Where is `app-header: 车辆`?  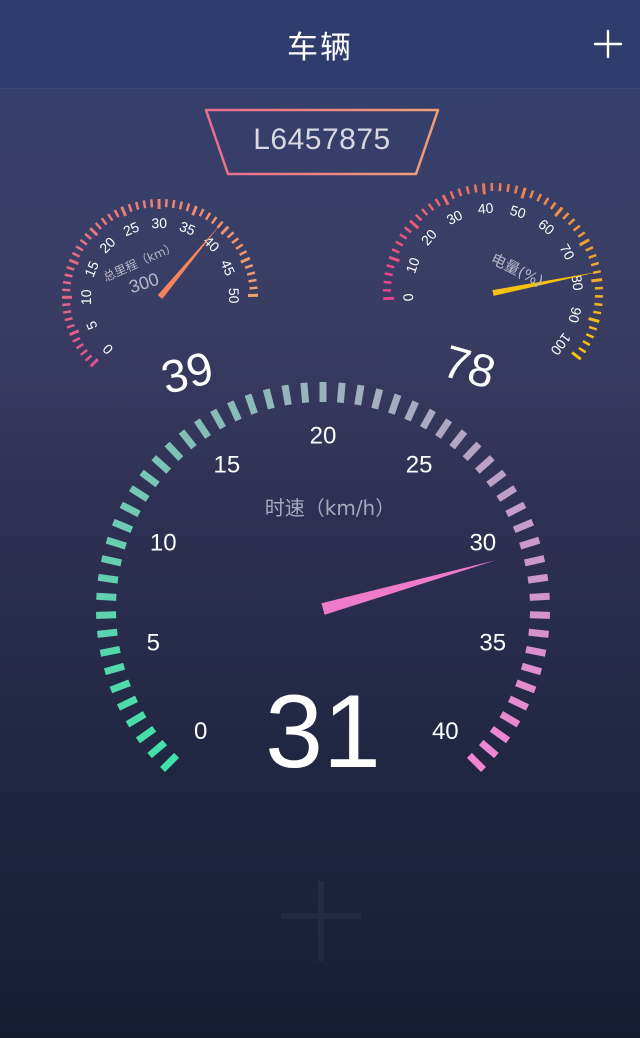 app-header: 车辆 is located at coordinates (320, 44).